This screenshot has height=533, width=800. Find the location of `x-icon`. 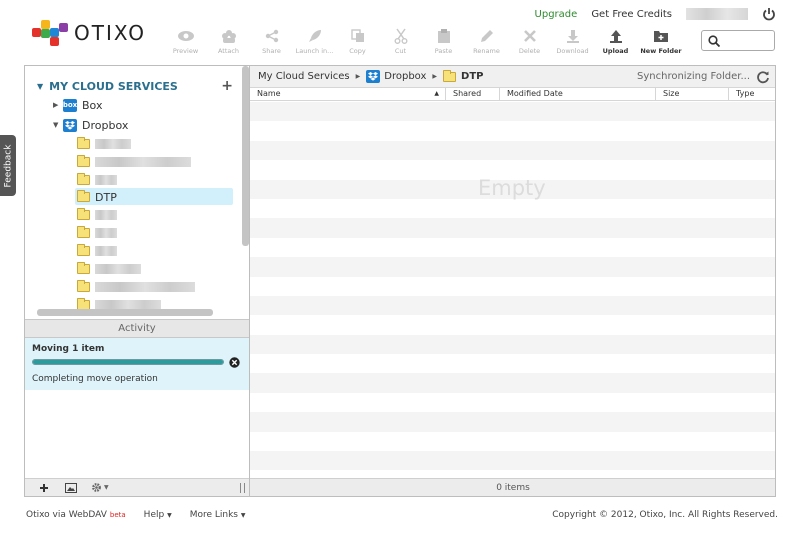

x-icon is located at coordinates (530, 36).